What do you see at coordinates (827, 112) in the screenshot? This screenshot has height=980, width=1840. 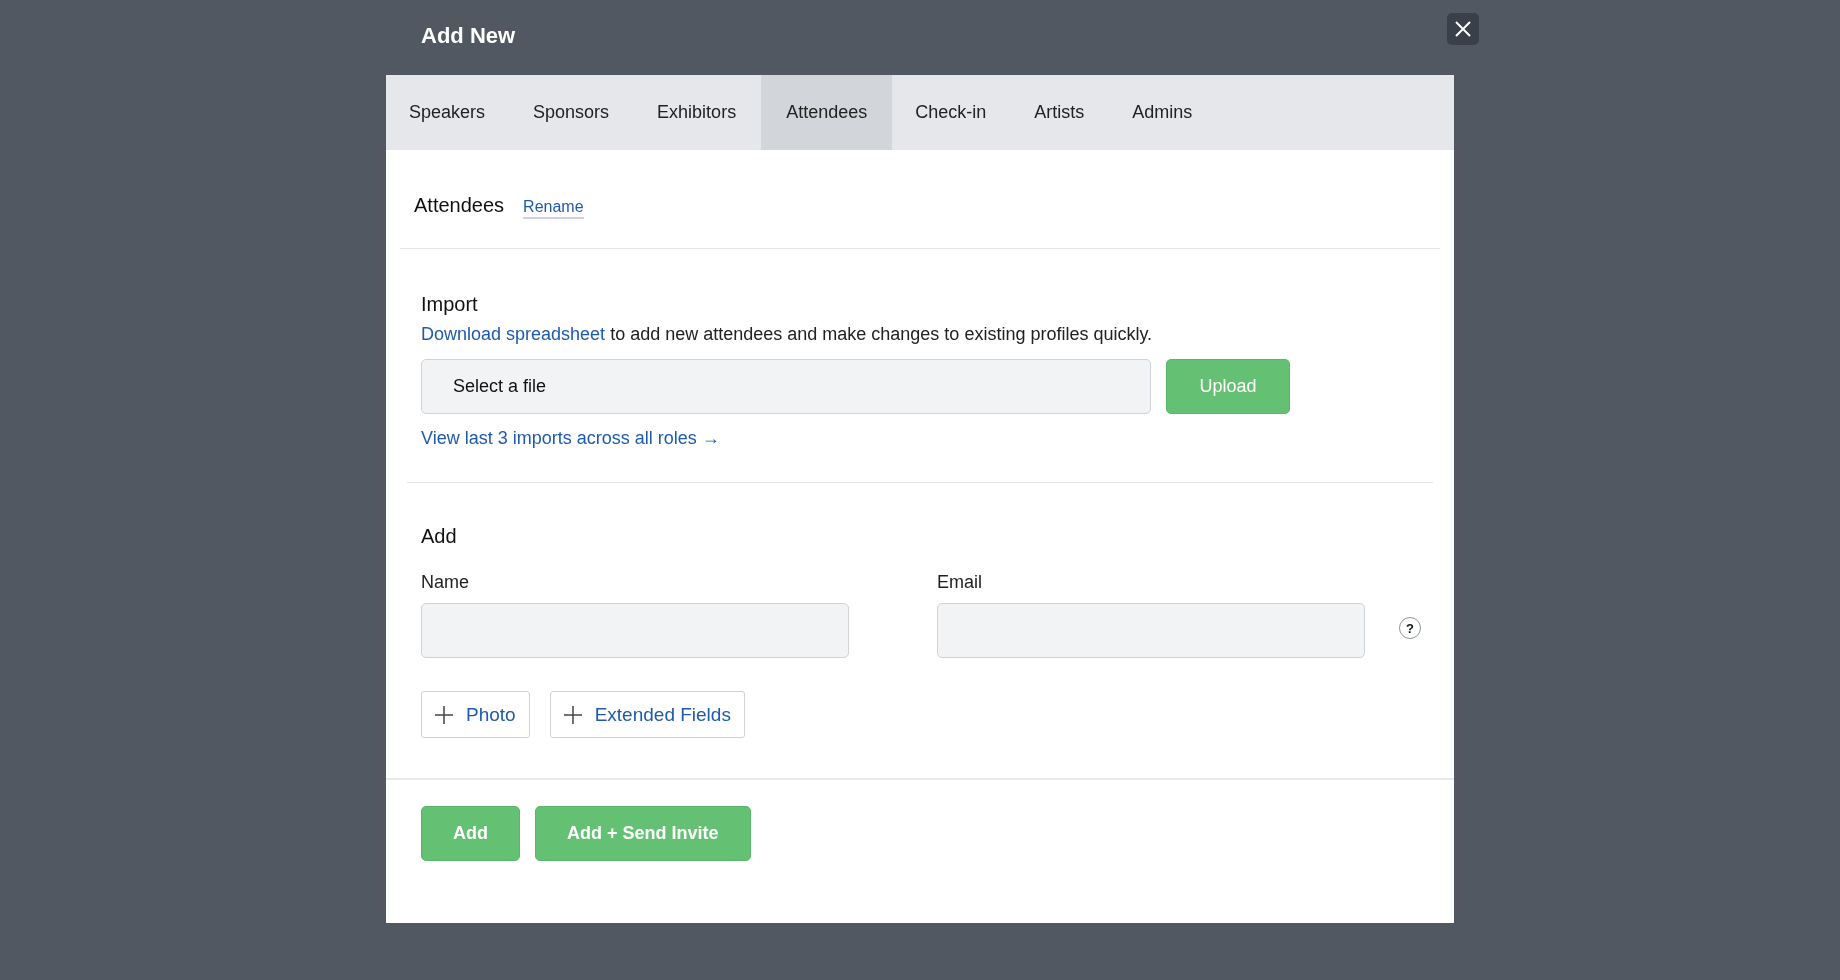 I see `tab: Attendees` at bounding box center [827, 112].